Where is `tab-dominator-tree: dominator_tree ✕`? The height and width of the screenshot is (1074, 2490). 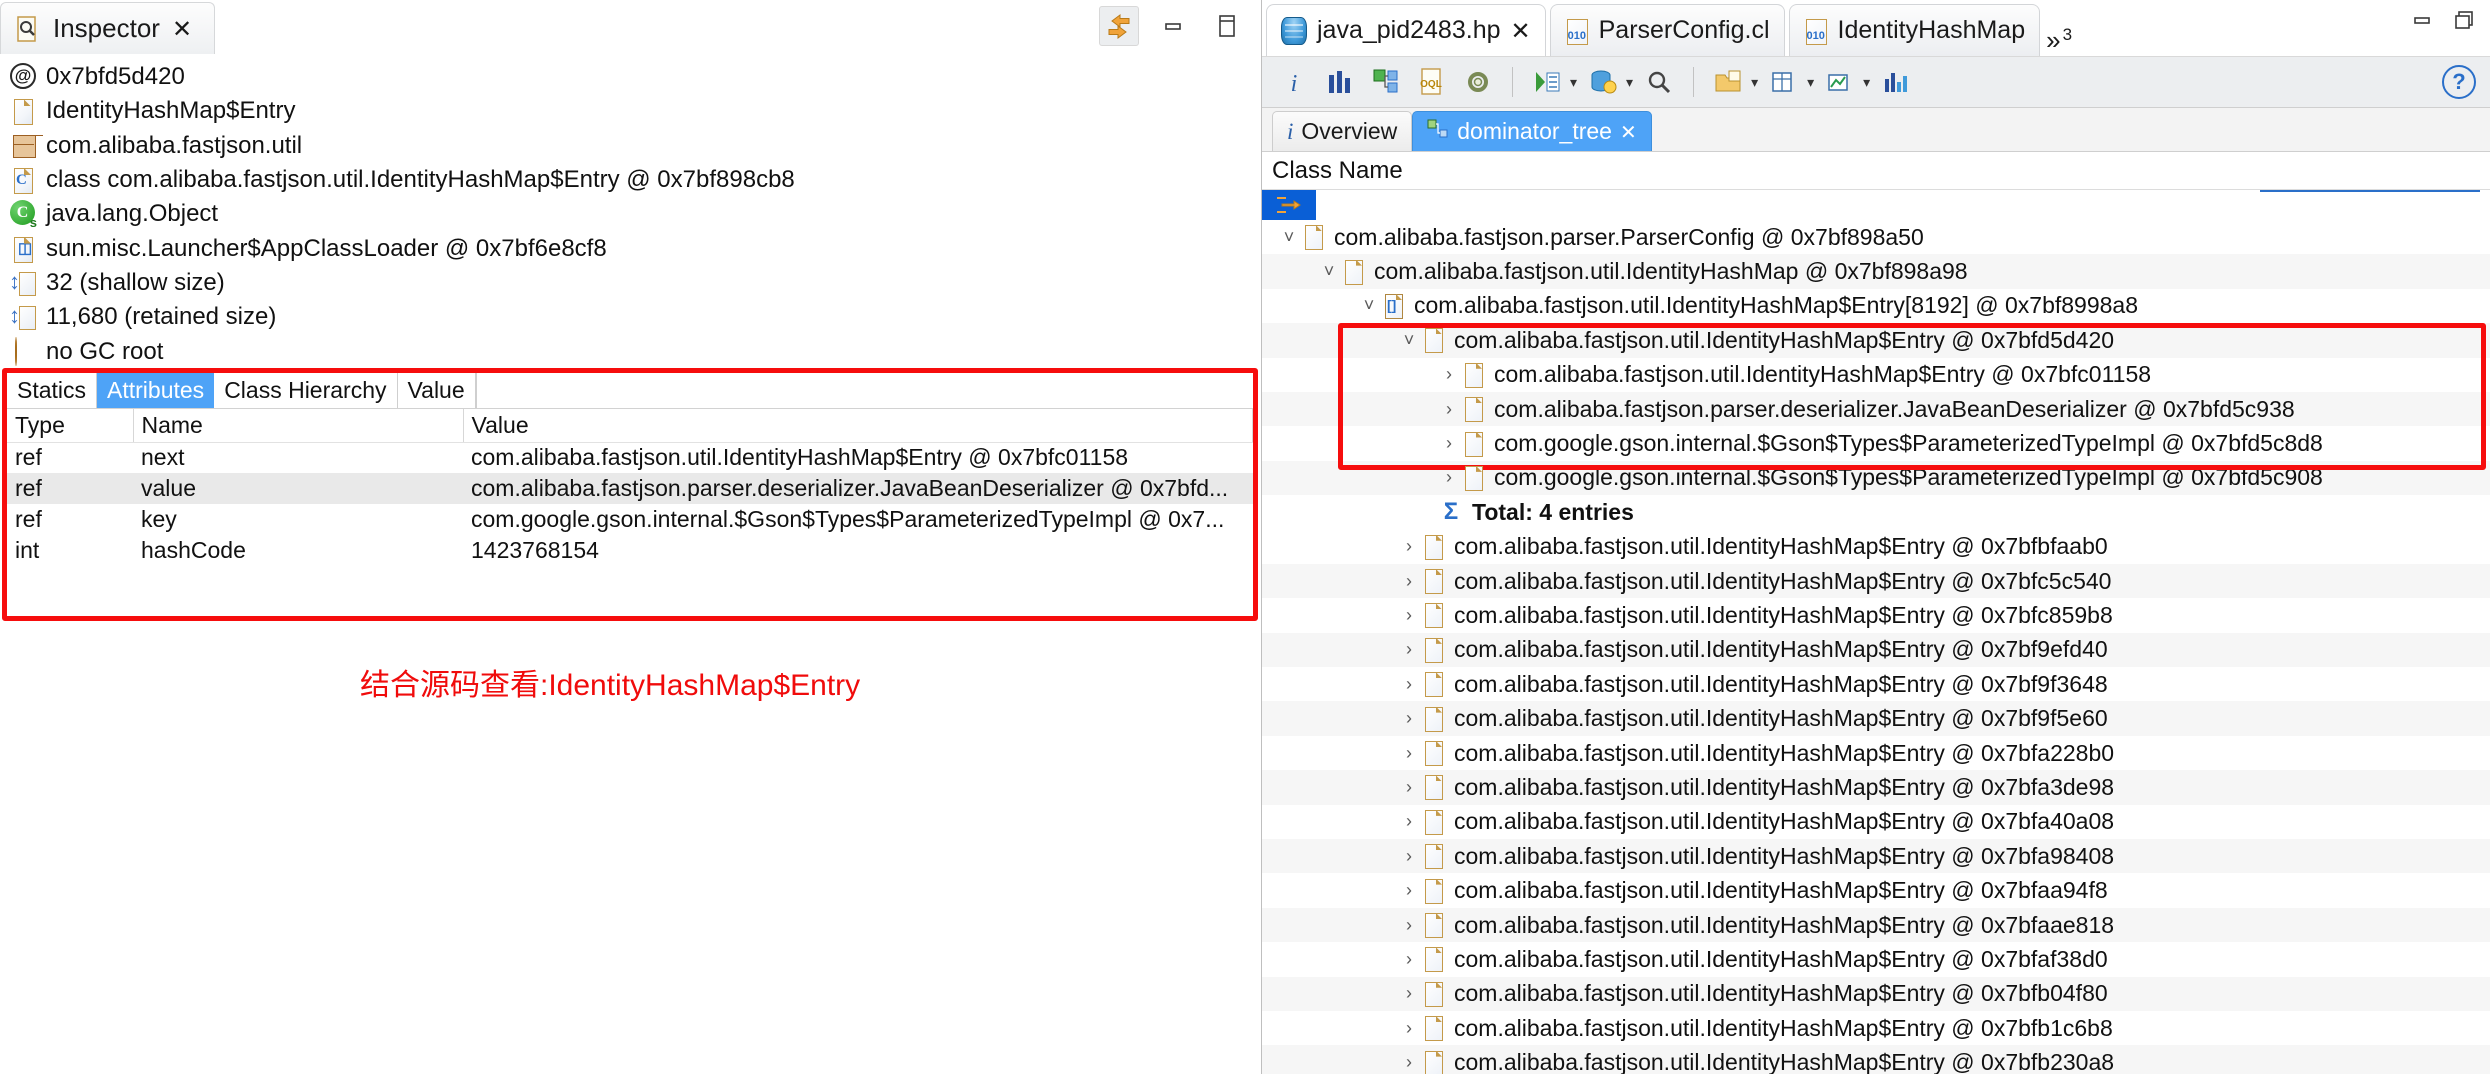
tab-dominator-tree: dominator_tree ✕ is located at coordinates (1532, 131).